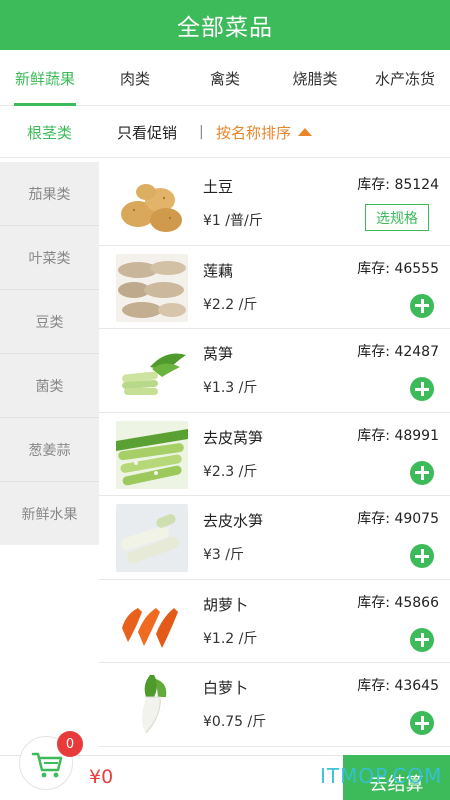 This screenshot has width=450, height=800. I want to click on product-name: 去皮水笋, so click(233, 521).